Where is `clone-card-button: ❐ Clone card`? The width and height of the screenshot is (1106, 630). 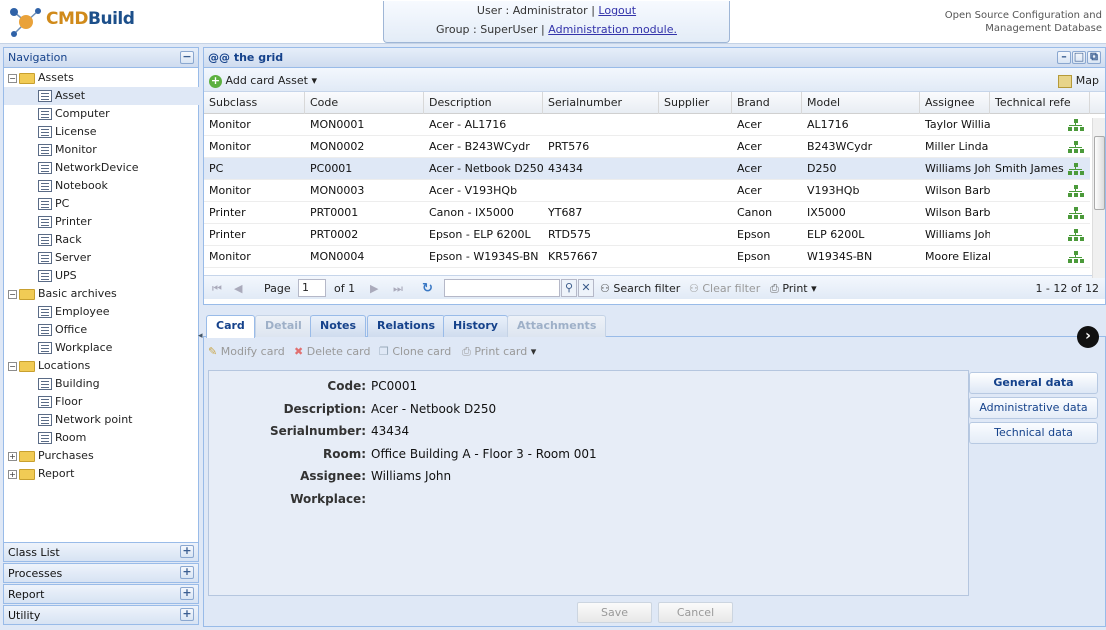
clone-card-button: ❐ Clone card is located at coordinates (415, 352).